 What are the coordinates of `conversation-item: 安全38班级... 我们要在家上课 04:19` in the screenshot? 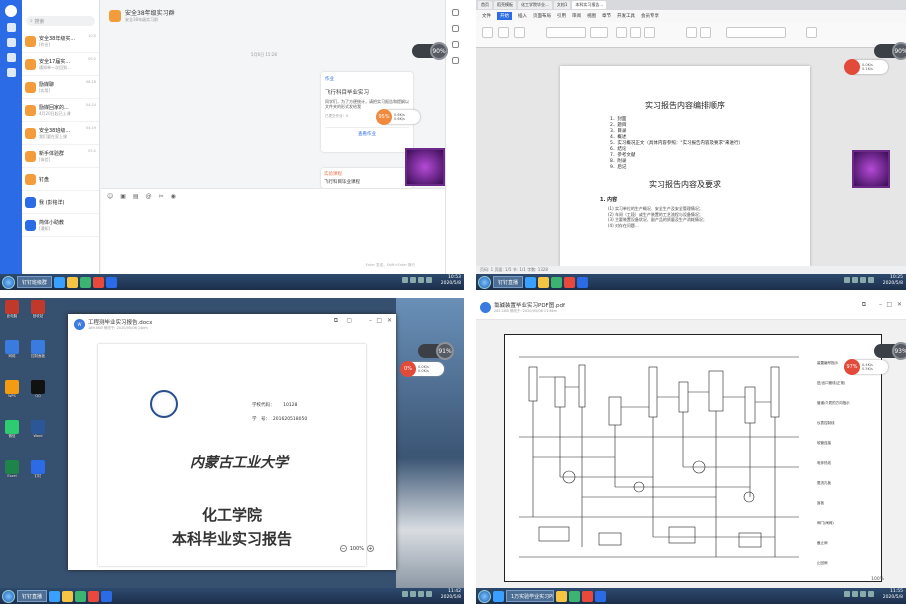 It's located at (60, 133).